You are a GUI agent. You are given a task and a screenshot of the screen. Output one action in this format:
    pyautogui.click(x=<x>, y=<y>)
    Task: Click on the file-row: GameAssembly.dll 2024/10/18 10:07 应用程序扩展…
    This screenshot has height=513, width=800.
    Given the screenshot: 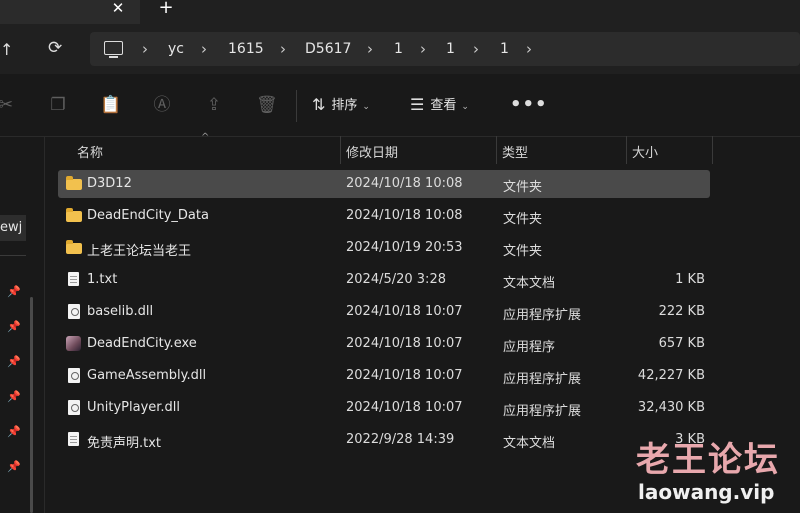 What is the action you would take?
    pyautogui.click(x=384, y=376)
    